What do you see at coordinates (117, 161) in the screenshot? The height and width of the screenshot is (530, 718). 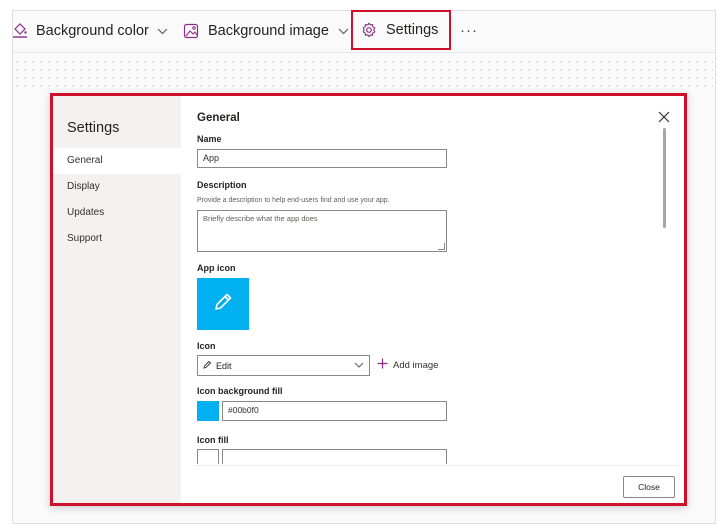 I see `nav-item-general: General` at bounding box center [117, 161].